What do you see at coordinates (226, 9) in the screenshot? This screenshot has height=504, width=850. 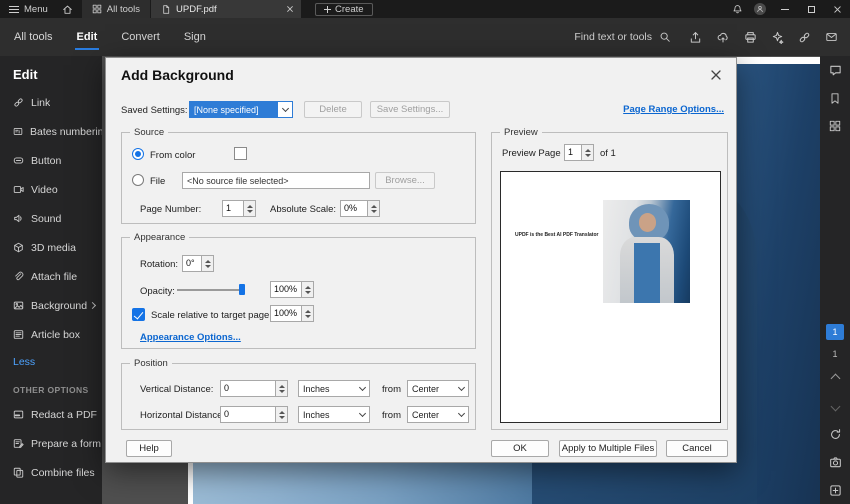 I see `tab-document: UPDF.pdf` at bounding box center [226, 9].